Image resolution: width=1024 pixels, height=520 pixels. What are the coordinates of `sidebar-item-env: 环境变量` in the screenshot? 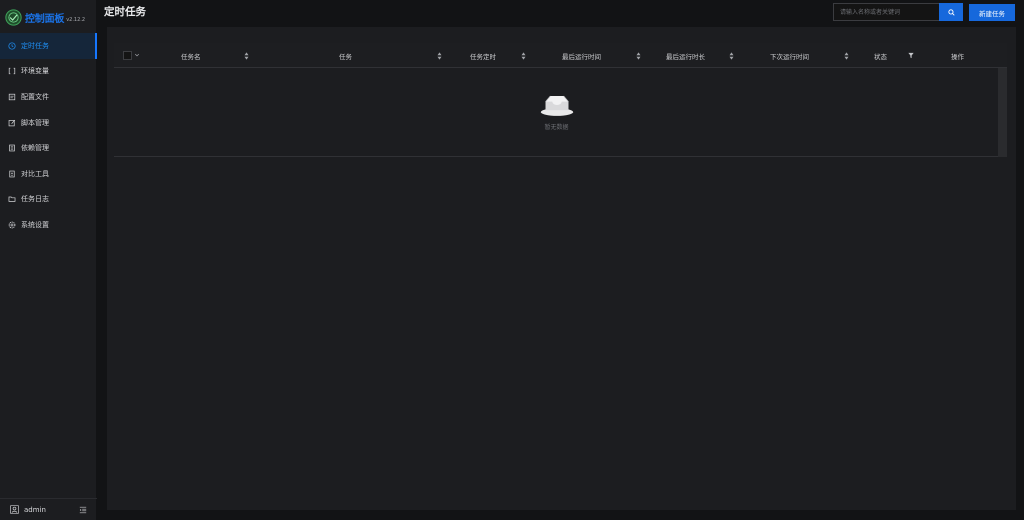 It's located at (48, 72).